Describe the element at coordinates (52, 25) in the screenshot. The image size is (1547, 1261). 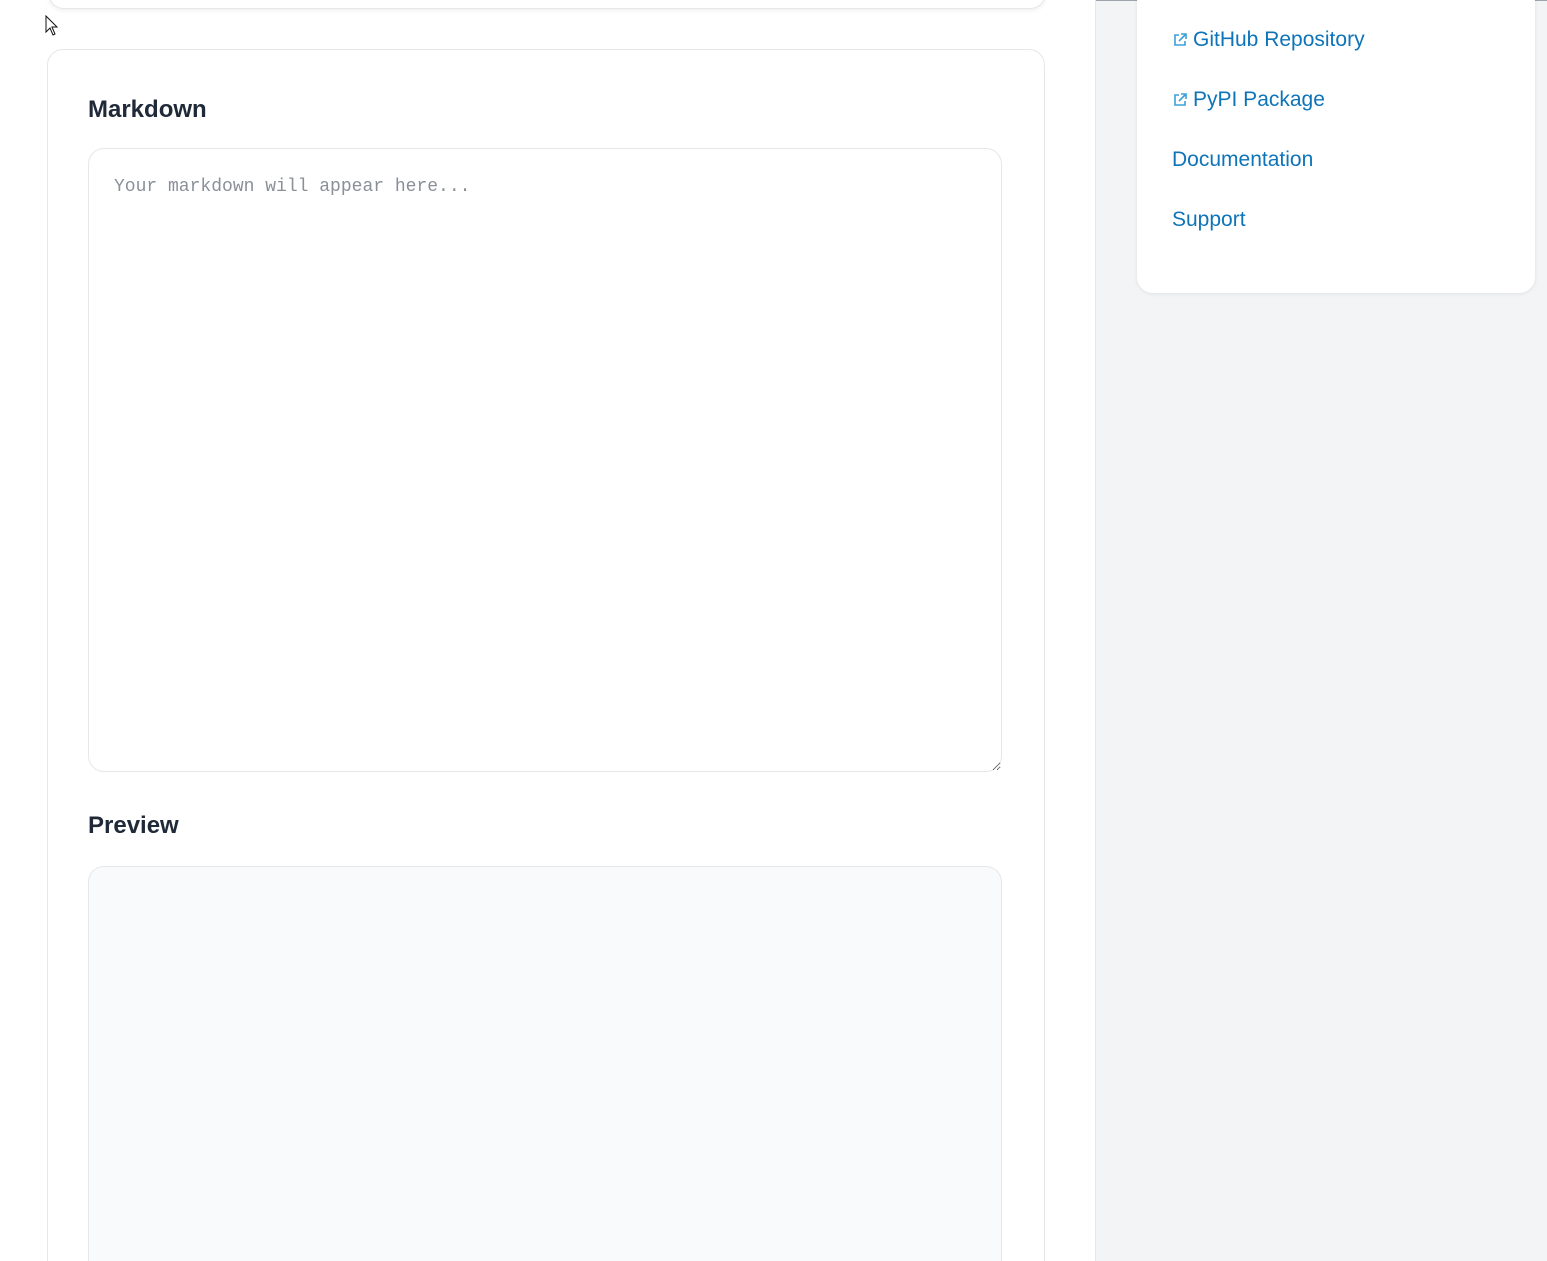
I see `mouse-cursor-icon` at that location.